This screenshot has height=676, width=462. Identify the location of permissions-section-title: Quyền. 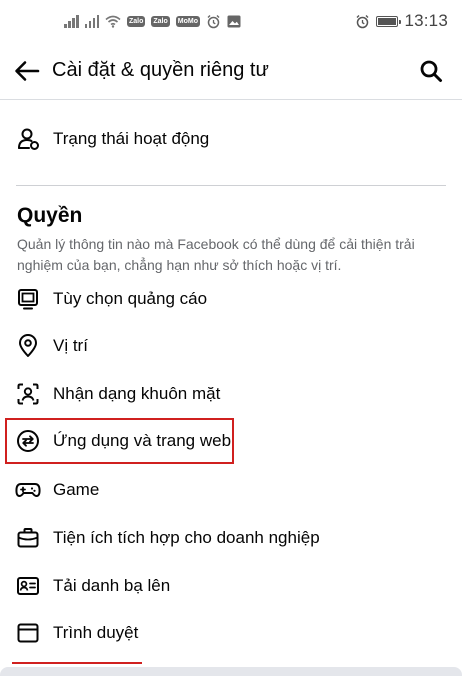
(50, 215).